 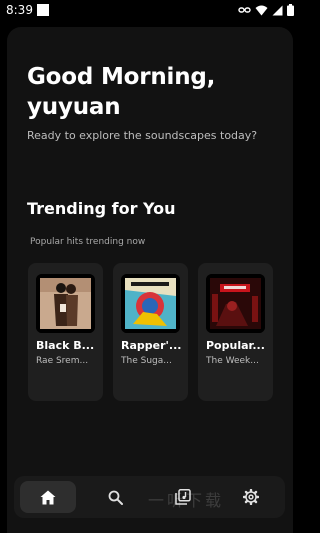 I want to click on notification-icon, so click(x=43, y=10).